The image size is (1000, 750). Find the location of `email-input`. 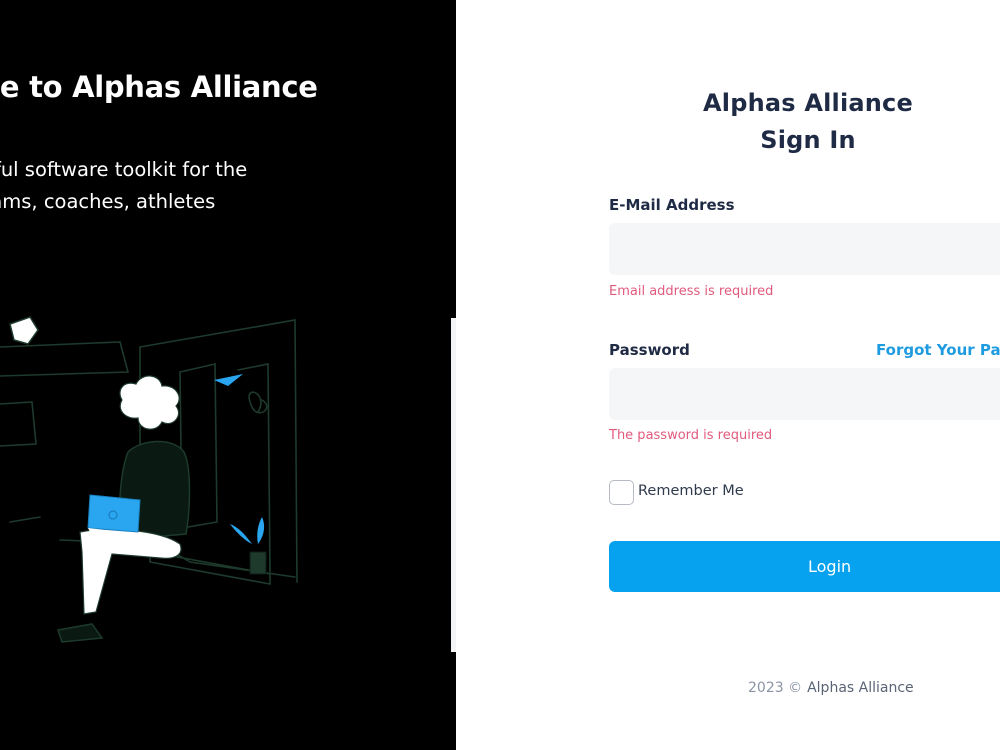

email-input is located at coordinates (804, 249).